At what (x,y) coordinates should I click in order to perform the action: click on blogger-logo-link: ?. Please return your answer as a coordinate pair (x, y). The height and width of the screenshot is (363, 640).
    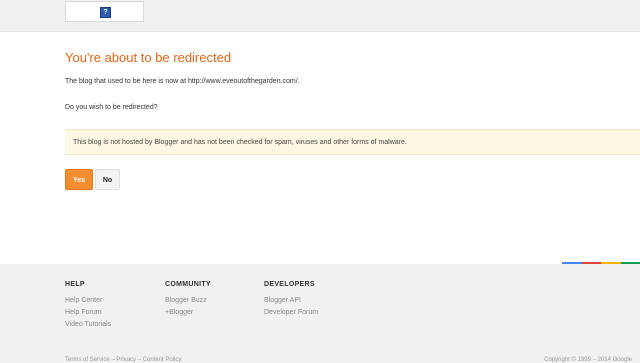
    Looking at the image, I should click on (104, 11).